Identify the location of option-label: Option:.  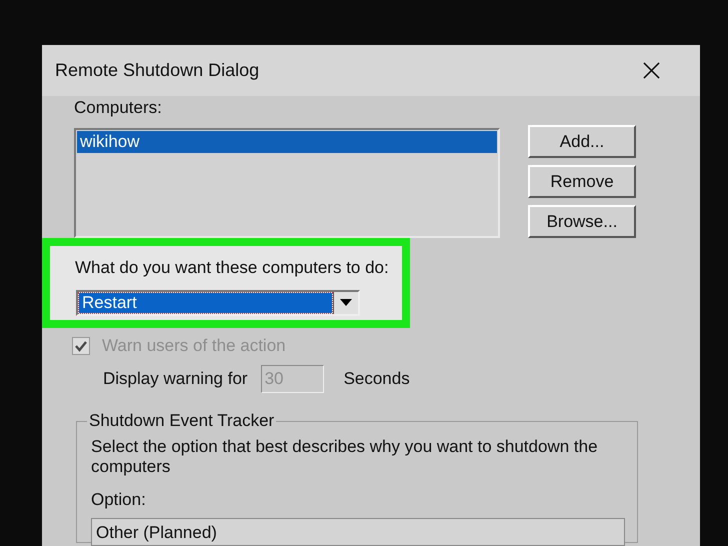
(119, 500).